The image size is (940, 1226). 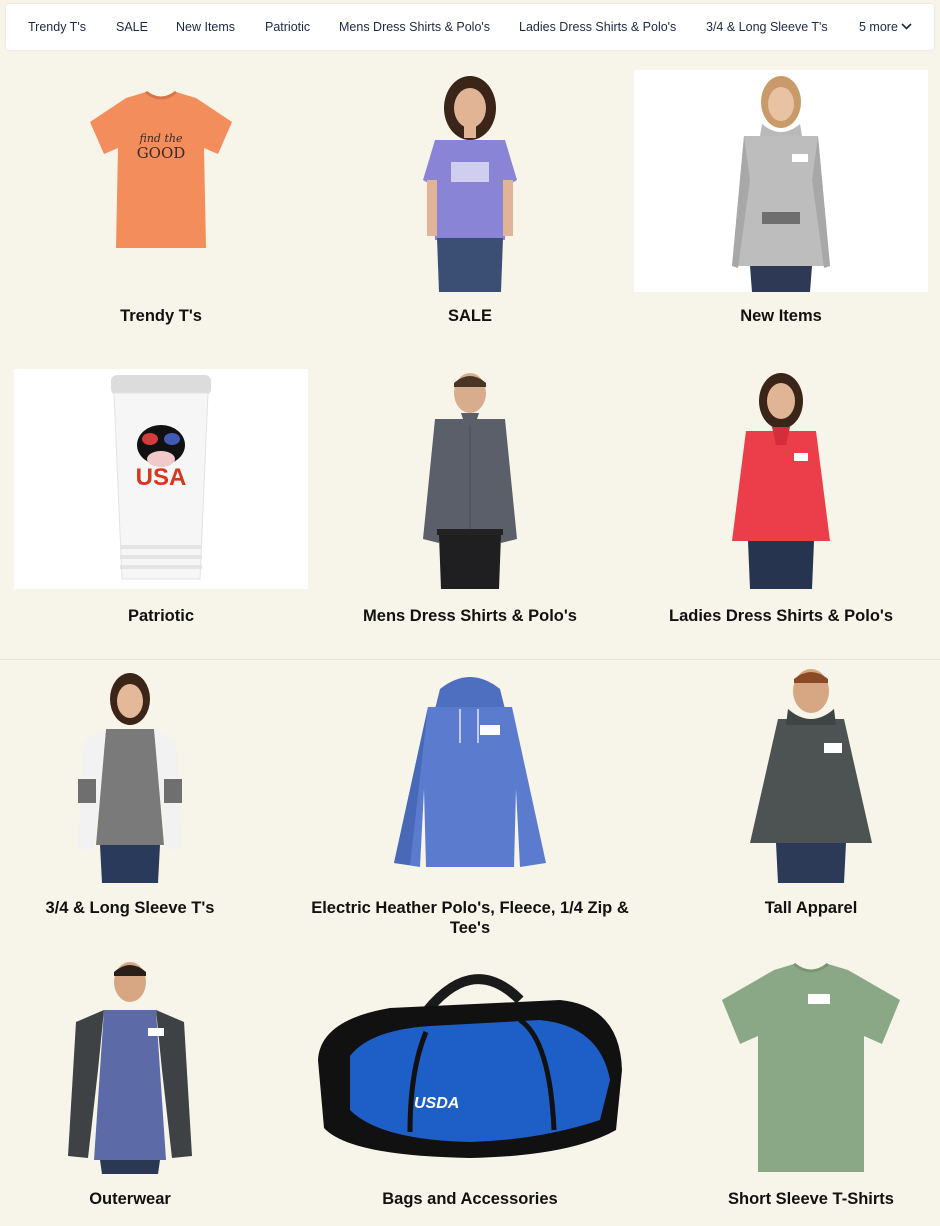 I want to click on bag-print: USDA, so click(x=436, y=1103).